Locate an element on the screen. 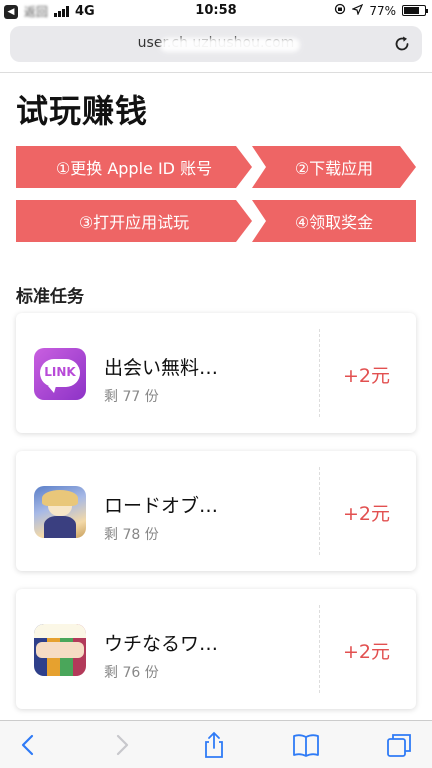 This screenshot has height=768, width=432. status-bar: ◀ 返回 4G 10:58 77% is located at coordinates (216, 11).